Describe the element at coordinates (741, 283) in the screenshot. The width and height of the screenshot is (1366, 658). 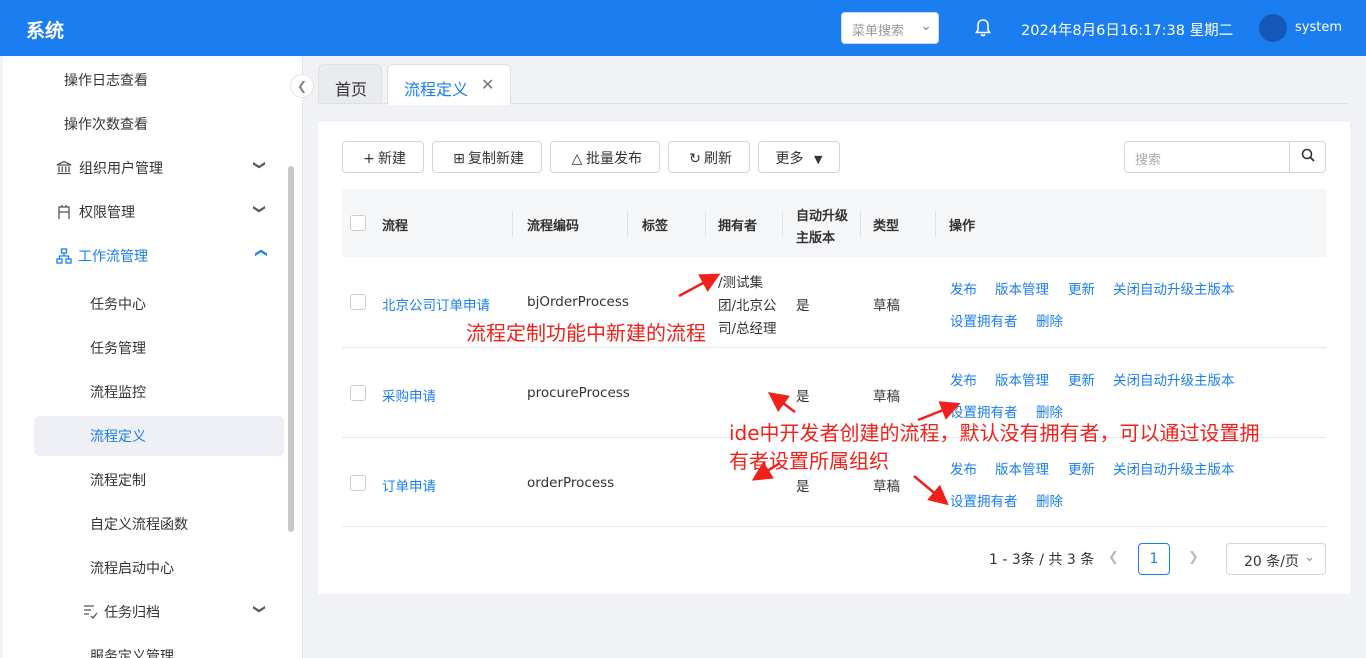
I see `owner-line: /测试集` at that location.